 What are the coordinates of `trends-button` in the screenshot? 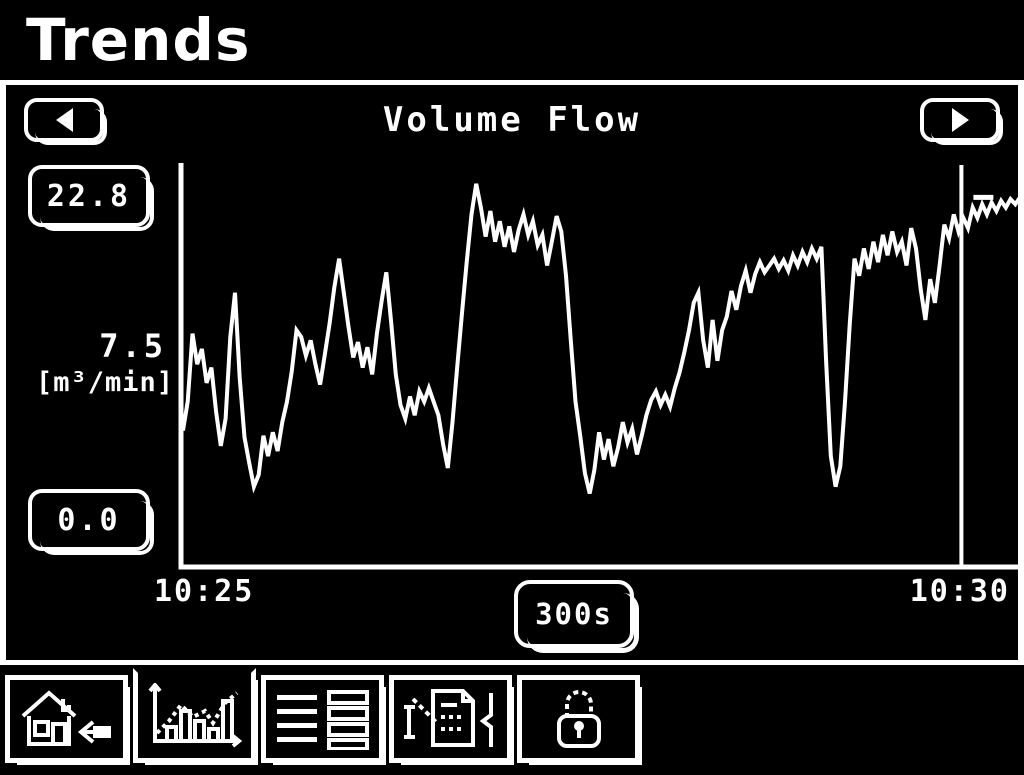 It's located at (195, 716).